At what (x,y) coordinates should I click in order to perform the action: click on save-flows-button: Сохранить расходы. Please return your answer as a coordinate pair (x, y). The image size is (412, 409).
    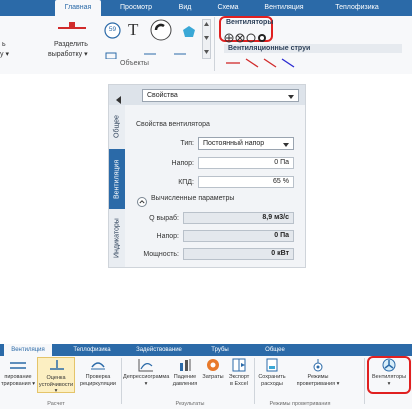
    Looking at the image, I should click on (272, 375).